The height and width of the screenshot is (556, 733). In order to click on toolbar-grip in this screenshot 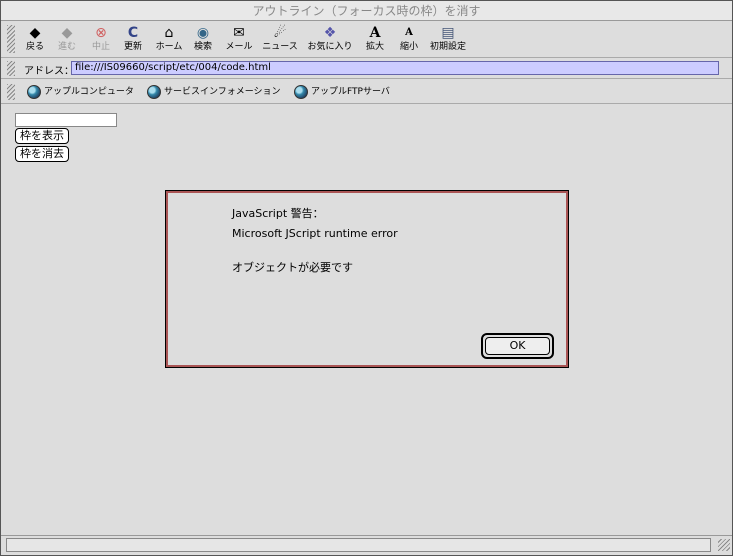, I will do `click(11, 39)`.